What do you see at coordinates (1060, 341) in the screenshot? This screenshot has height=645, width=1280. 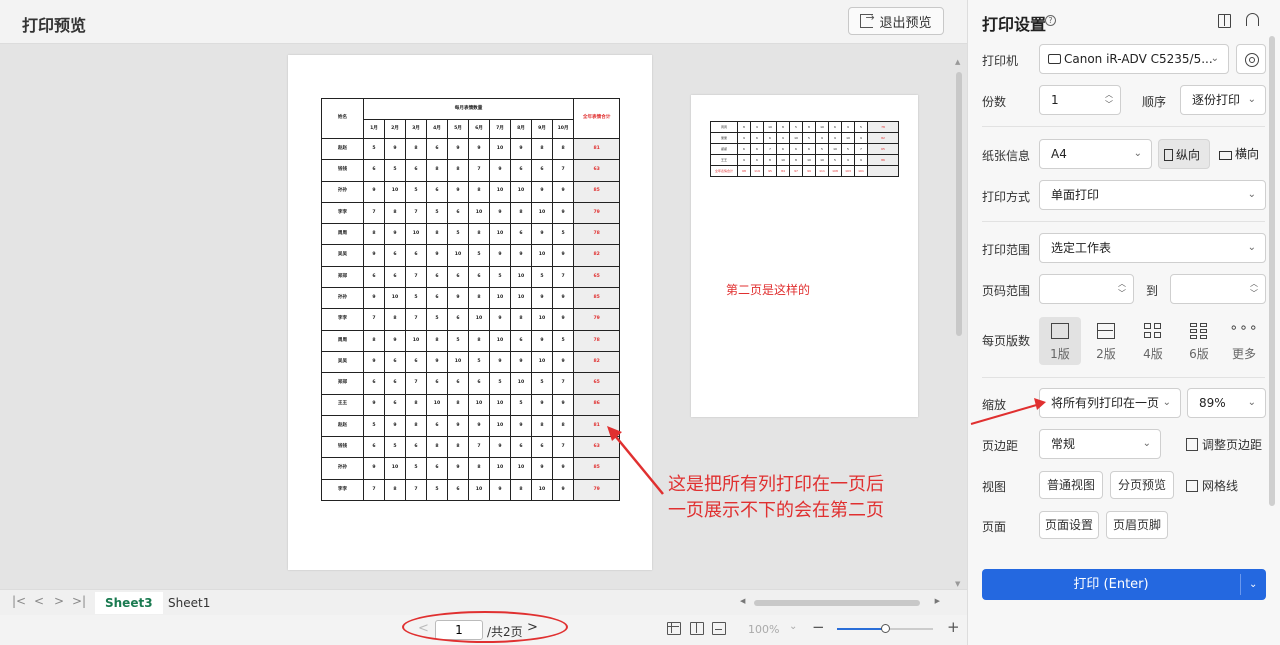 I see `pages-per-sheet-1: 1版` at bounding box center [1060, 341].